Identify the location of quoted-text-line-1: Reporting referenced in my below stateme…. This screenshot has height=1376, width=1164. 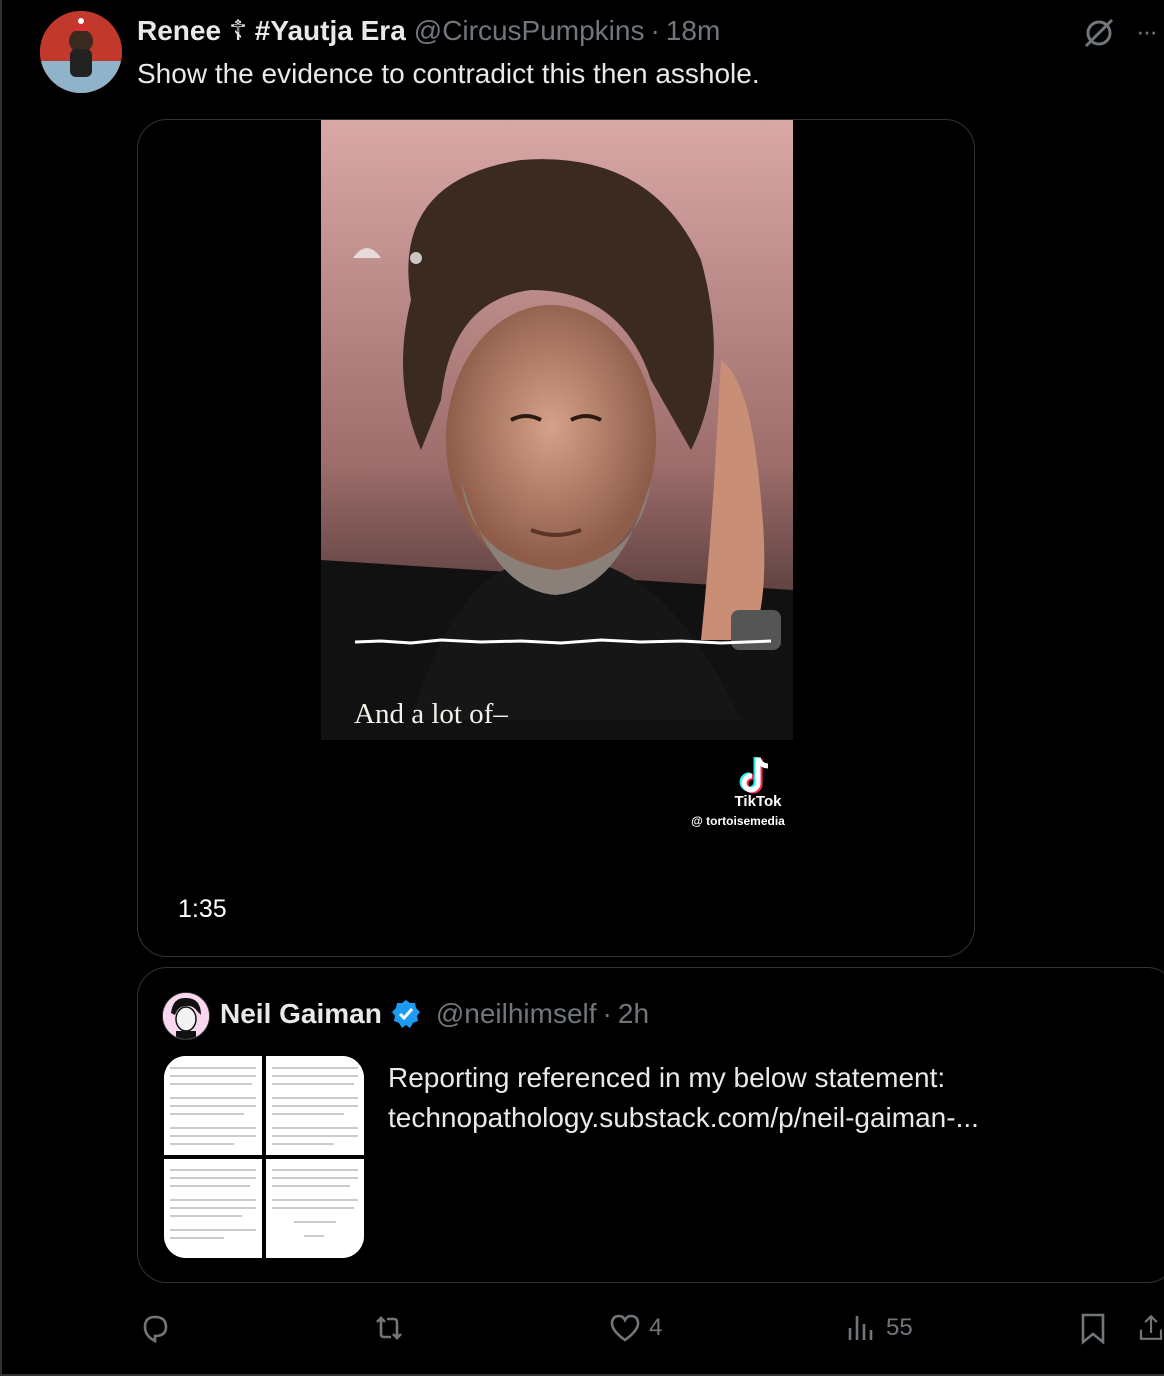
(667, 1077).